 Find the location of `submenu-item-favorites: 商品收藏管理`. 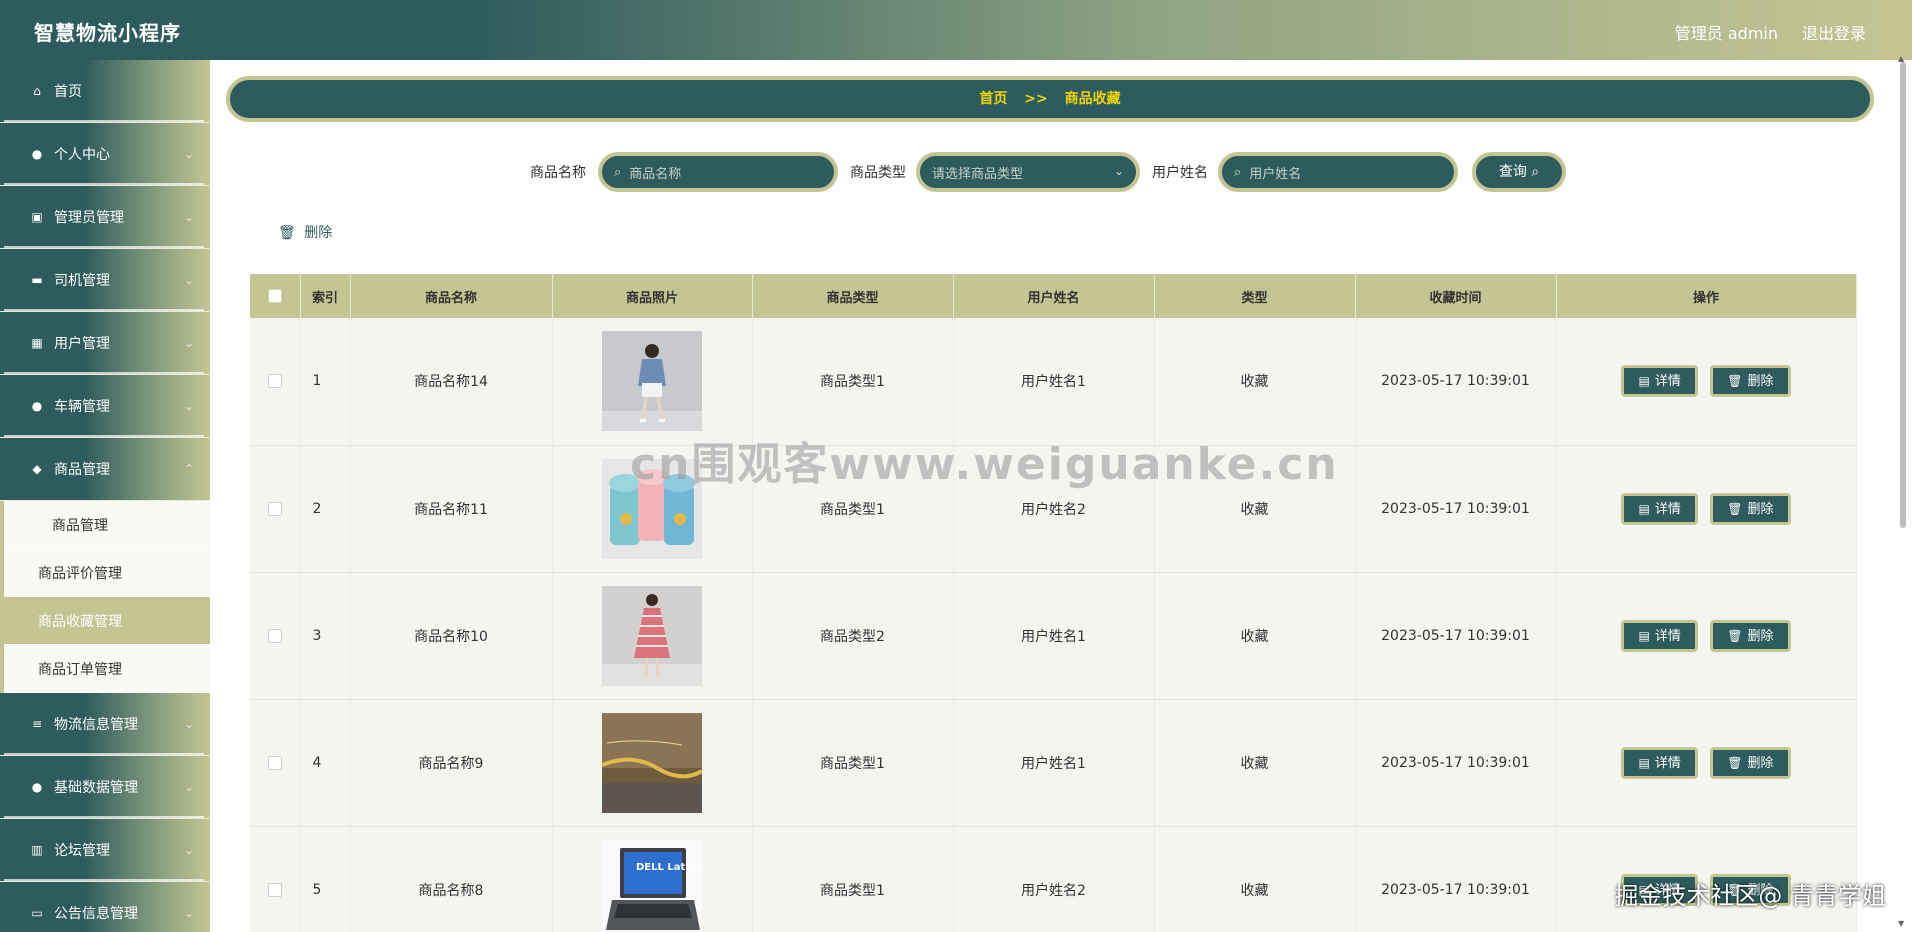

submenu-item-favorites: 商品收藏管理 is located at coordinates (107, 621).